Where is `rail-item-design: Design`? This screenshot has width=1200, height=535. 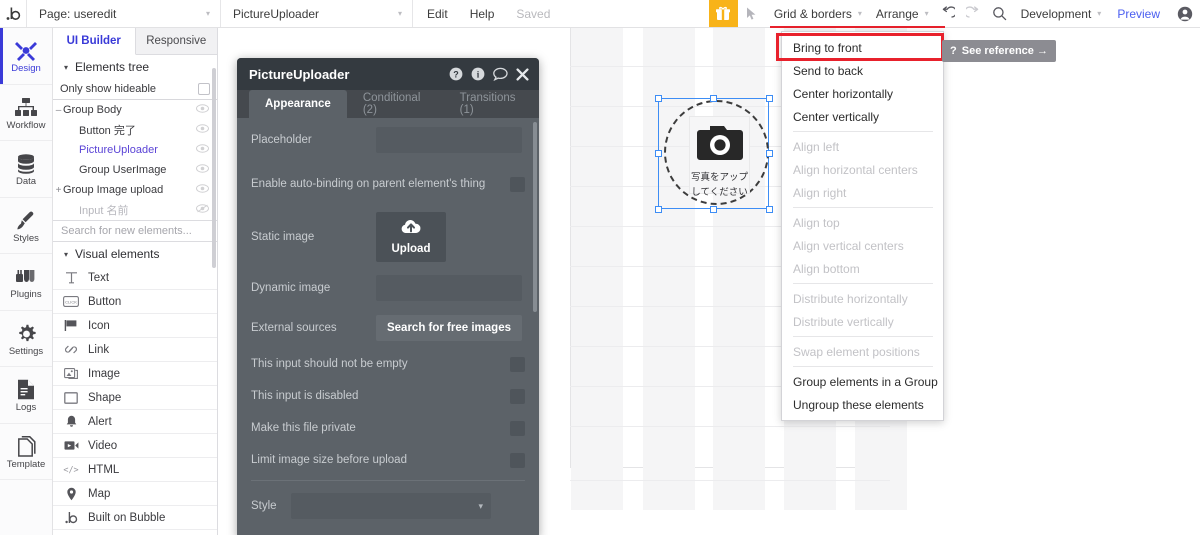 rail-item-design: Design is located at coordinates (26, 56).